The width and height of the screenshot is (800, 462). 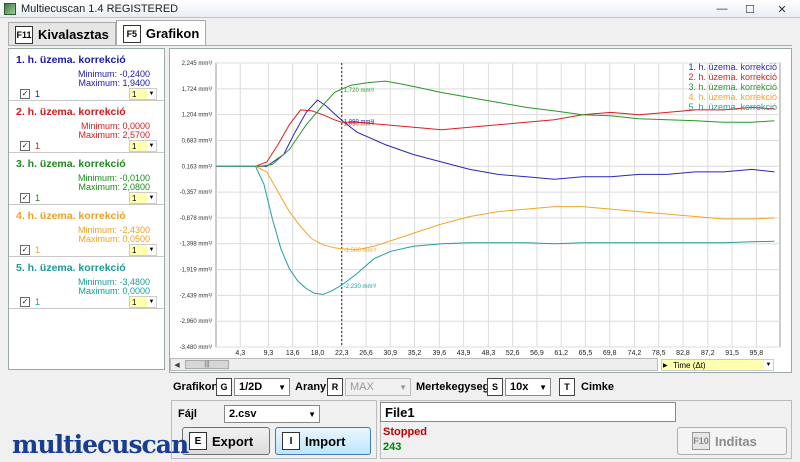 What do you see at coordinates (362, 387) in the screenshot?
I see `arany-value: MAX` at bounding box center [362, 387].